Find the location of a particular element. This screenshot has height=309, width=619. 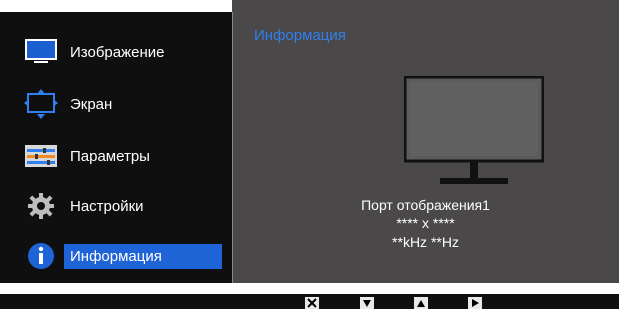

menu-item-label: Параметры is located at coordinates (110, 156).